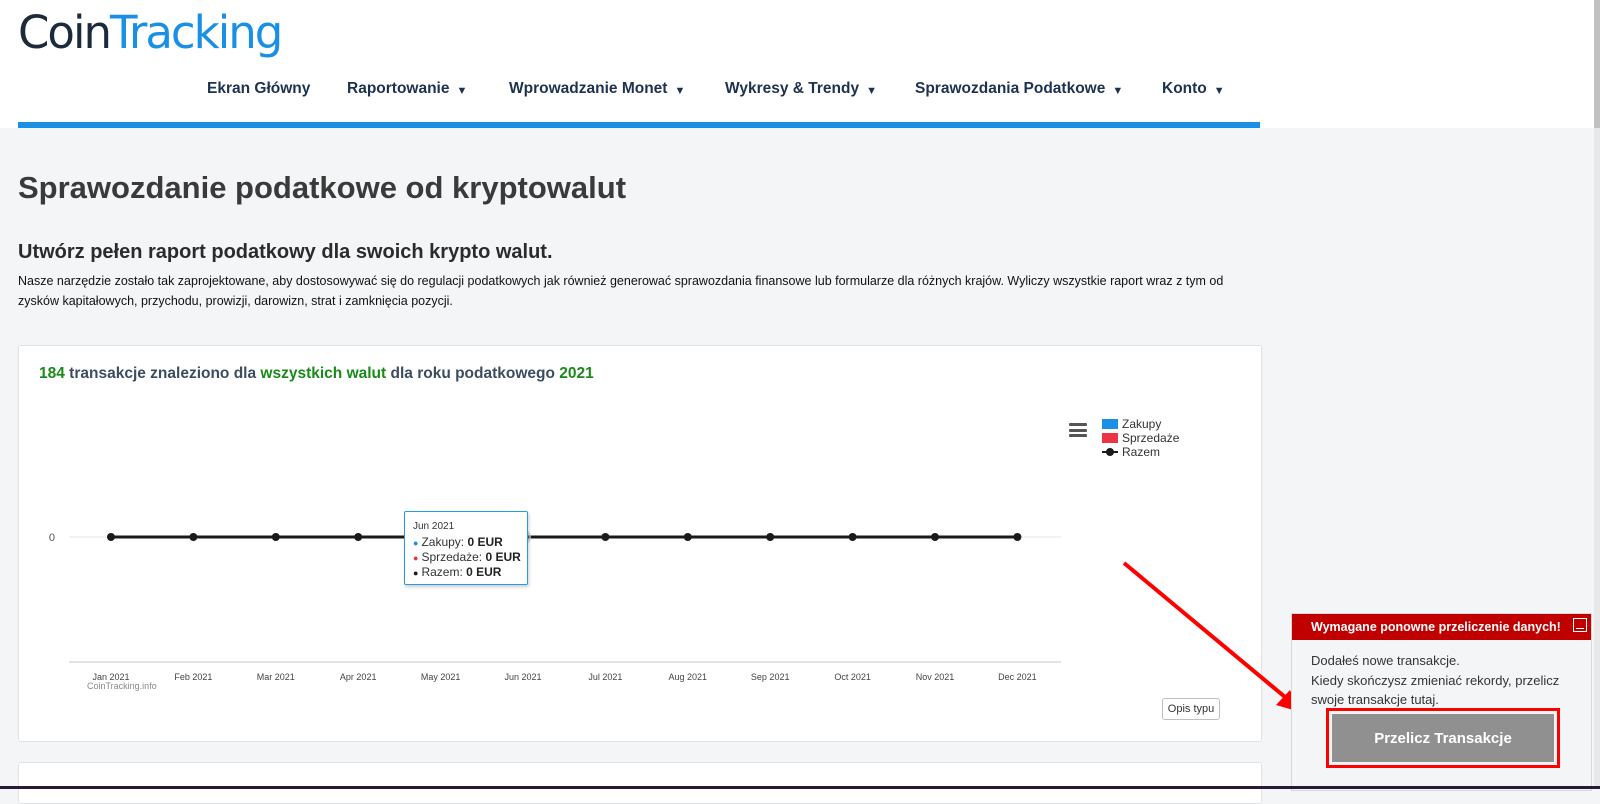 The image size is (1600, 804). What do you see at coordinates (522, 677) in the screenshot?
I see `x-tick-label: Jun 2021` at bounding box center [522, 677].